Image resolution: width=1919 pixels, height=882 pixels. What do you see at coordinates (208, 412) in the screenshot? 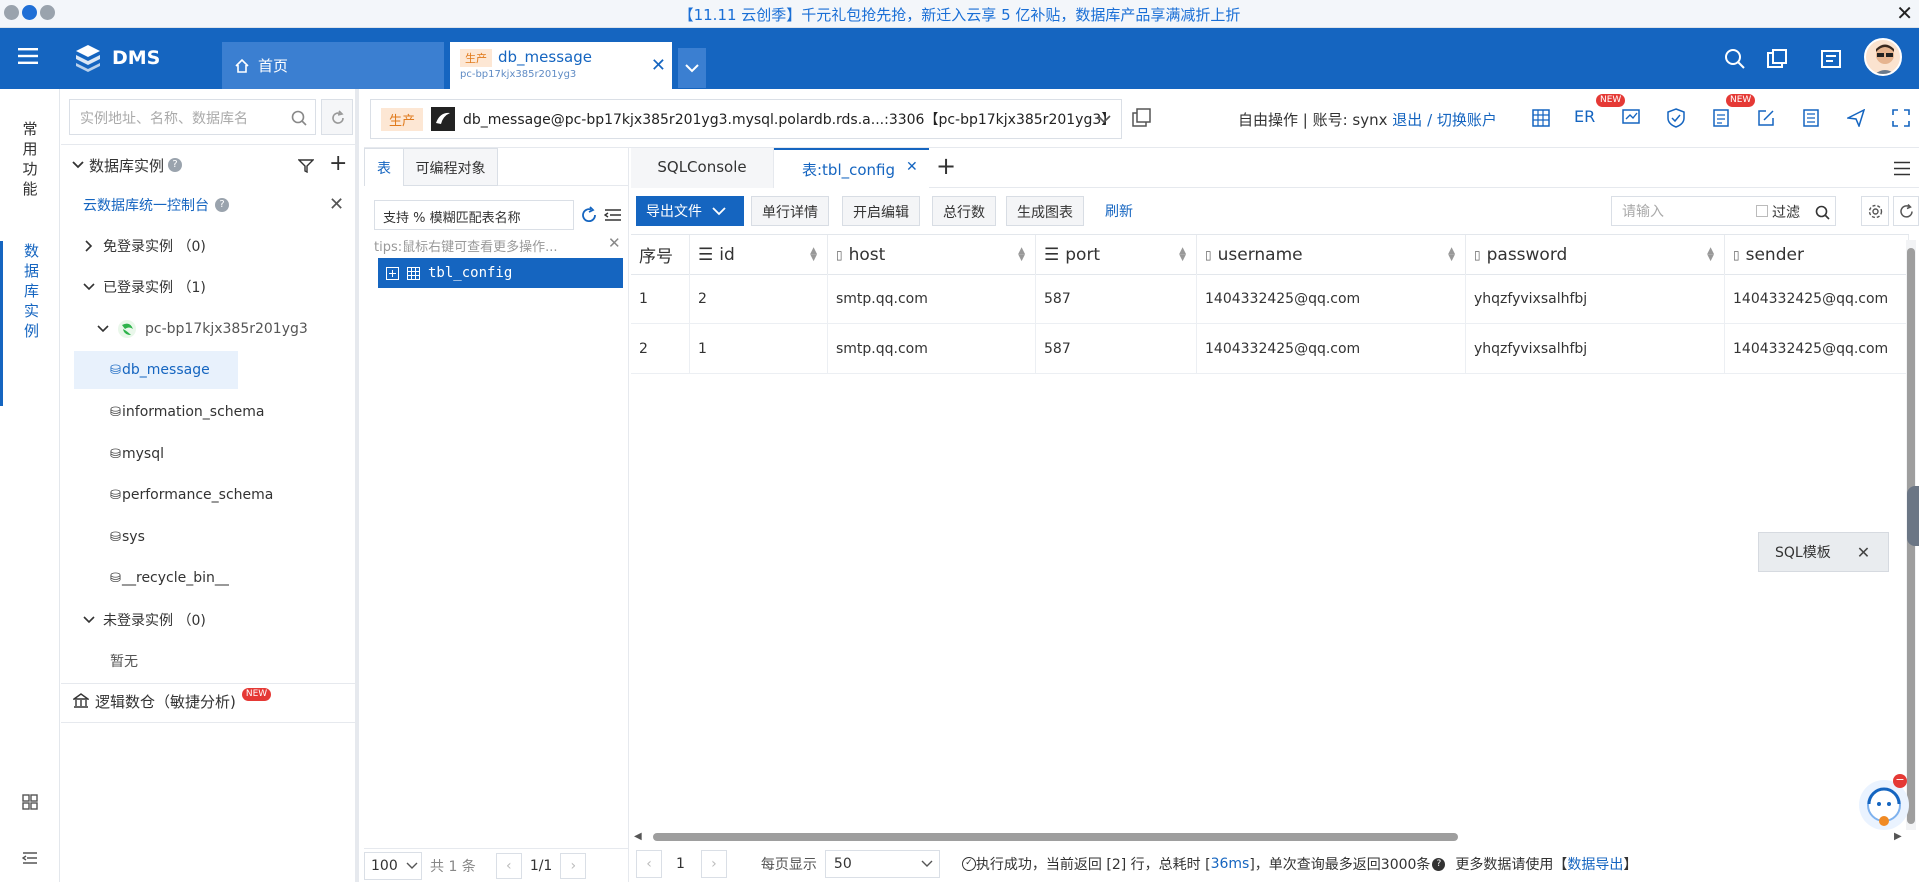
I see `db-item-information-schema: ⛁ information_schema` at bounding box center [208, 412].